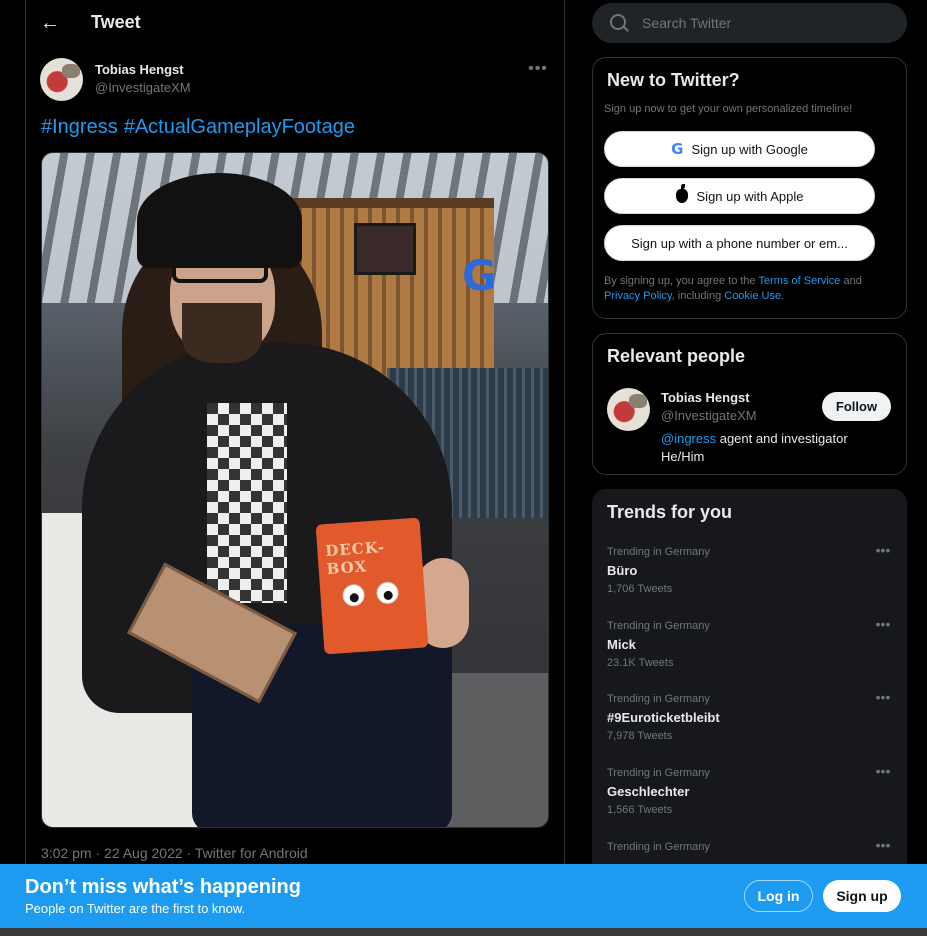 This screenshot has width=927, height=936. I want to click on search-input, so click(767, 23).